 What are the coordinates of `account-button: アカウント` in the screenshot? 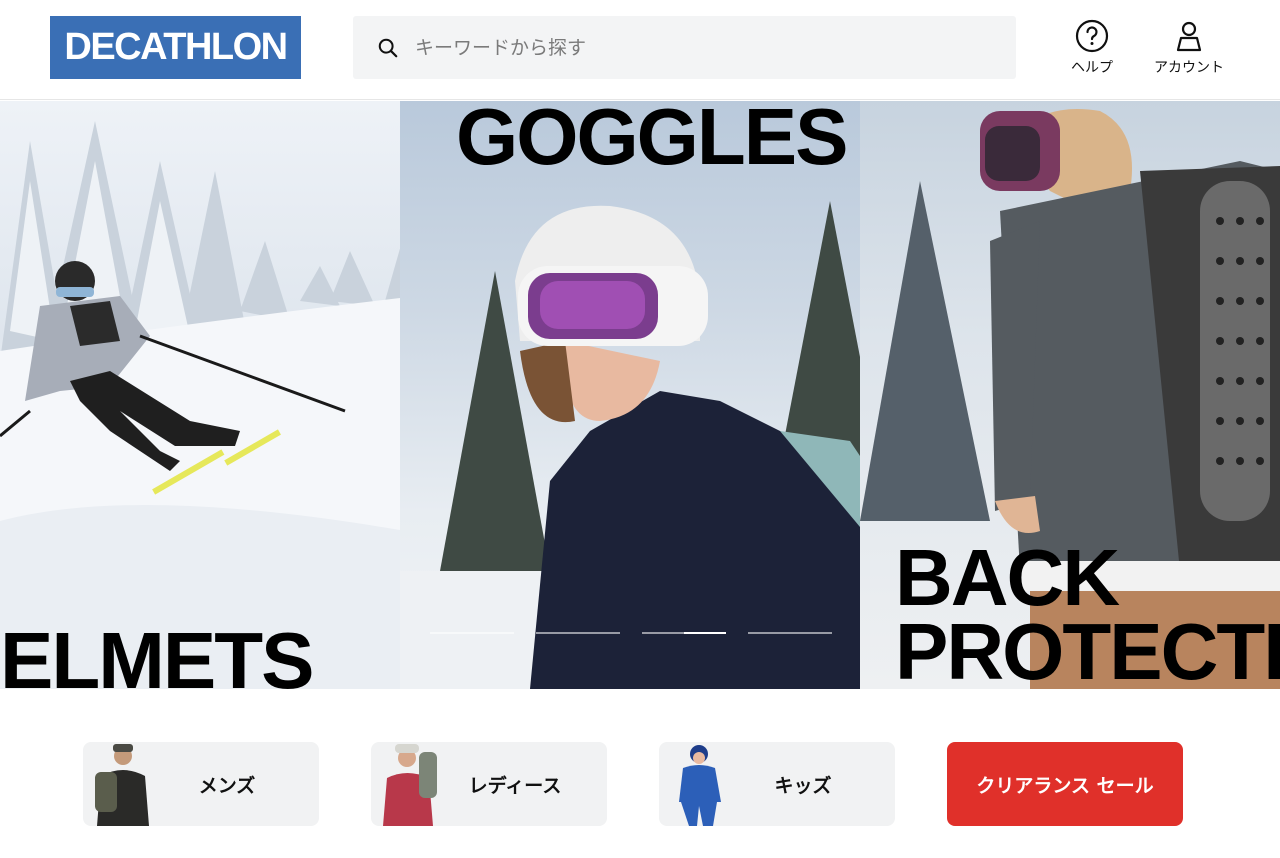 It's located at (1189, 47).